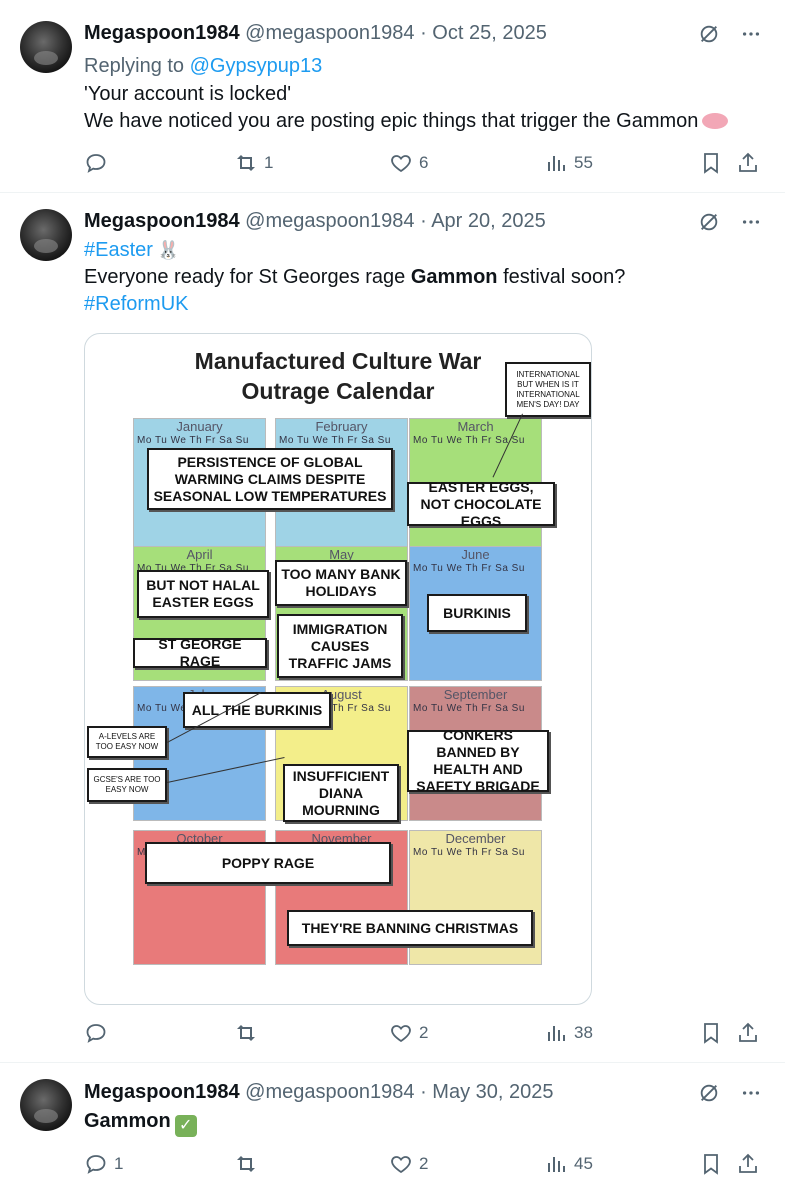 This screenshot has width=785, height=1200. I want to click on calendar-month-name: April, so click(199, 554).